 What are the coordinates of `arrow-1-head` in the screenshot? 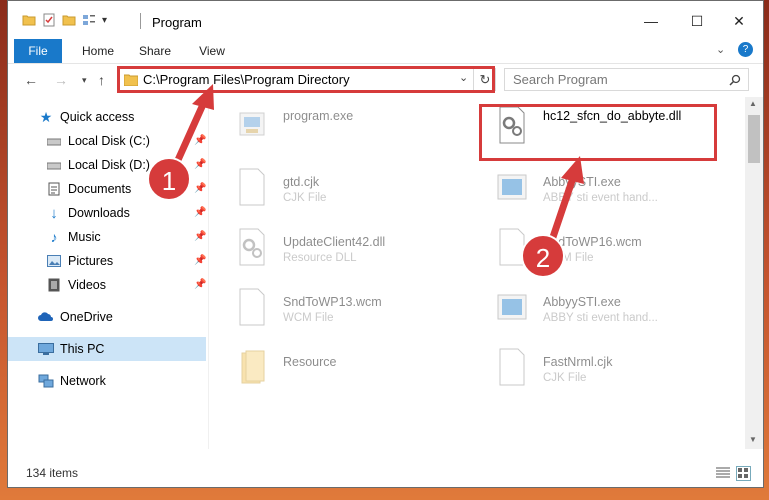 It's located at (203, 97).